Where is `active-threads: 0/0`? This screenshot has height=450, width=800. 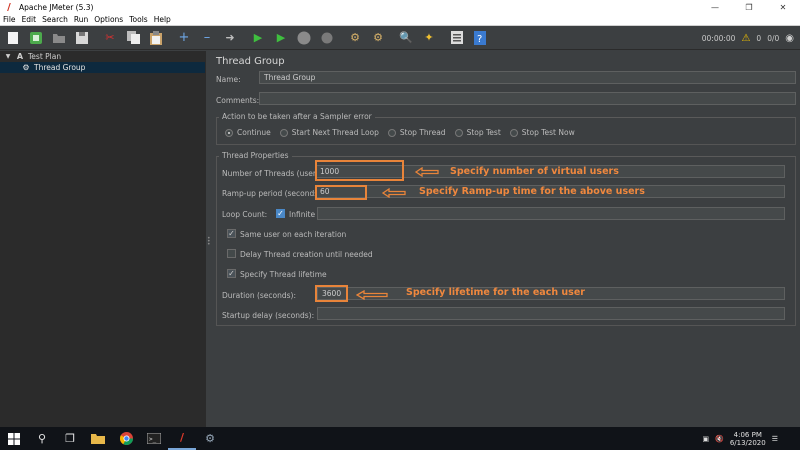 active-threads: 0/0 is located at coordinates (773, 38).